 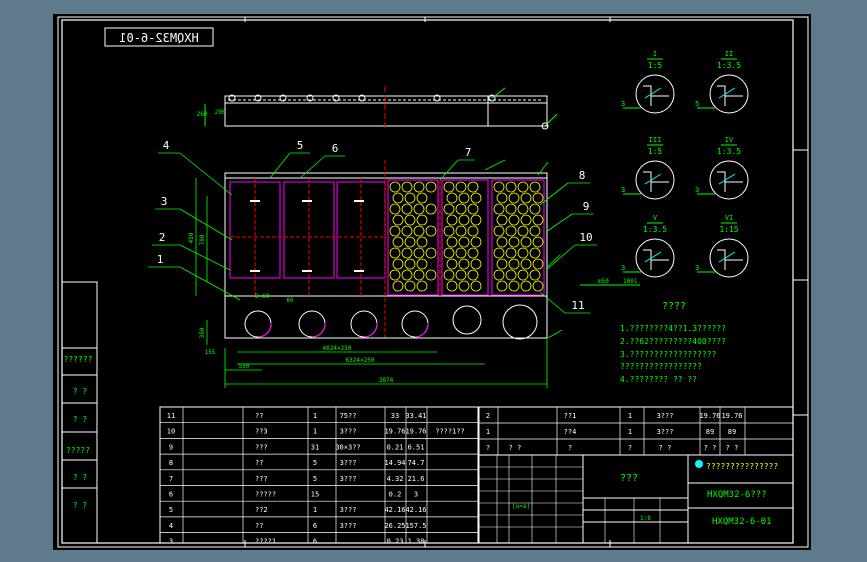 What do you see at coordinates (668, 354) in the screenshot?
I see `note-3: 3.??????????????????` at bounding box center [668, 354].